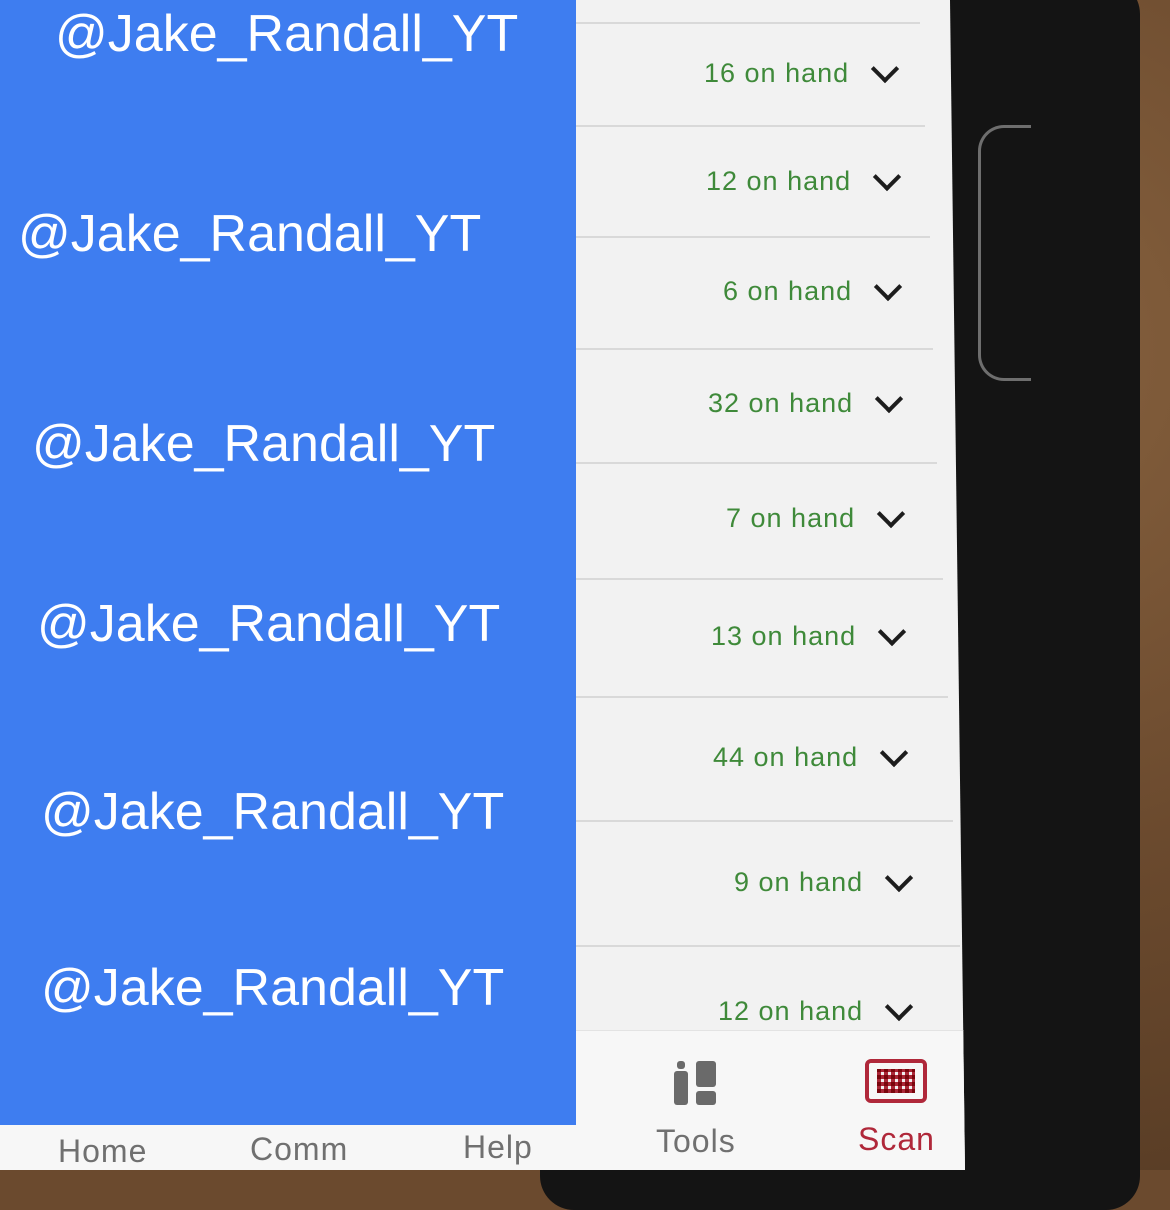 This screenshot has height=1210, width=1170. I want to click on list-item: 7 on hand, so click(816, 516).